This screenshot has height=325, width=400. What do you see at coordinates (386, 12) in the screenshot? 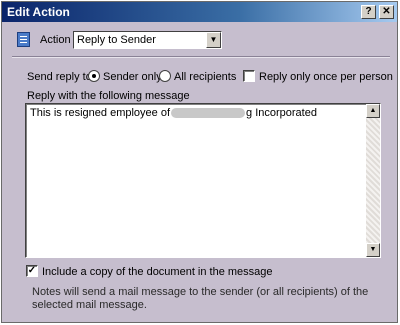
I see `close-button: ✕` at bounding box center [386, 12].